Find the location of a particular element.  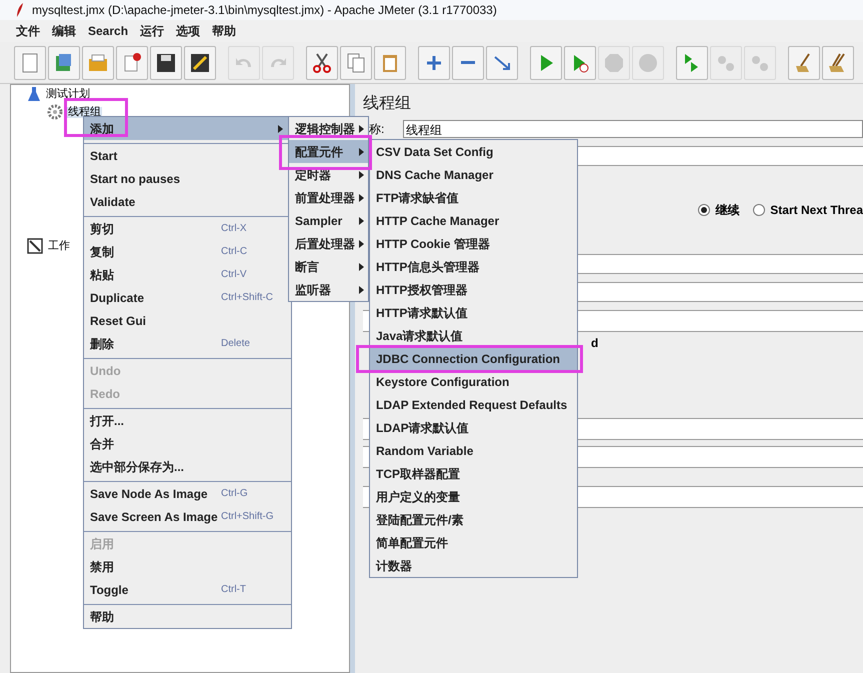

expand-button is located at coordinates (434, 63).